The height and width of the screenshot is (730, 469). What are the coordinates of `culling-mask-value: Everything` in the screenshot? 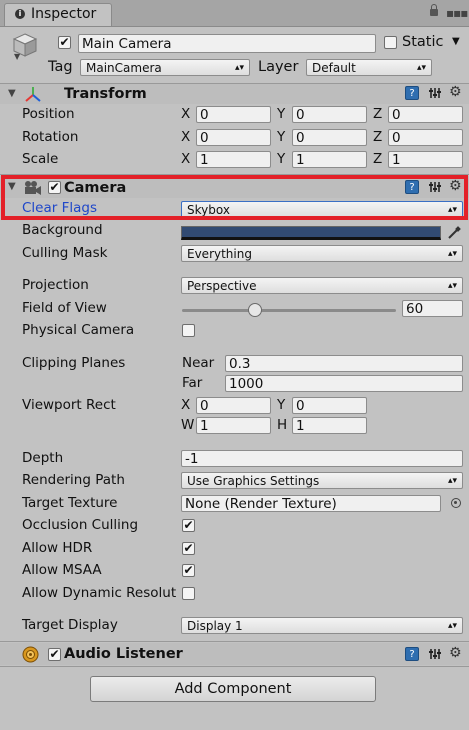 It's located at (219, 254).